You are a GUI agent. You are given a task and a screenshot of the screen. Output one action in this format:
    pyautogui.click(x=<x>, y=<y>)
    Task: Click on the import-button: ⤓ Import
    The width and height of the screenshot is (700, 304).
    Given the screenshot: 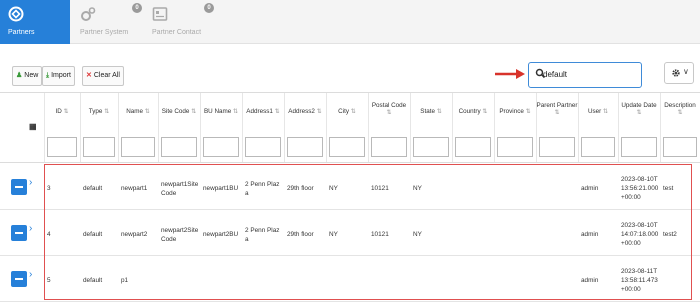 What is the action you would take?
    pyautogui.click(x=58, y=76)
    